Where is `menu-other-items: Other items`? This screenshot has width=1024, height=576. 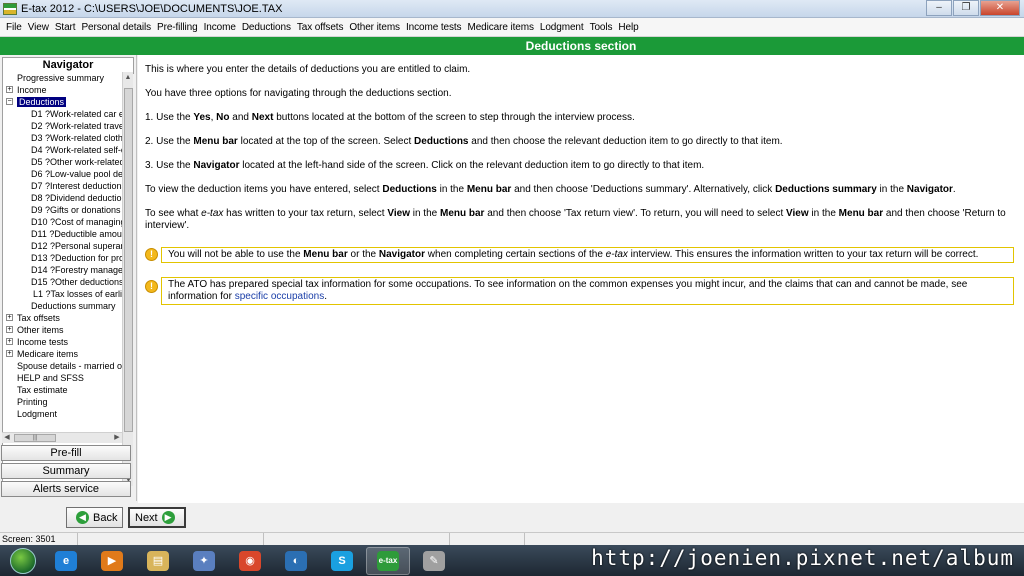 menu-other-items: Other items is located at coordinates (374, 27).